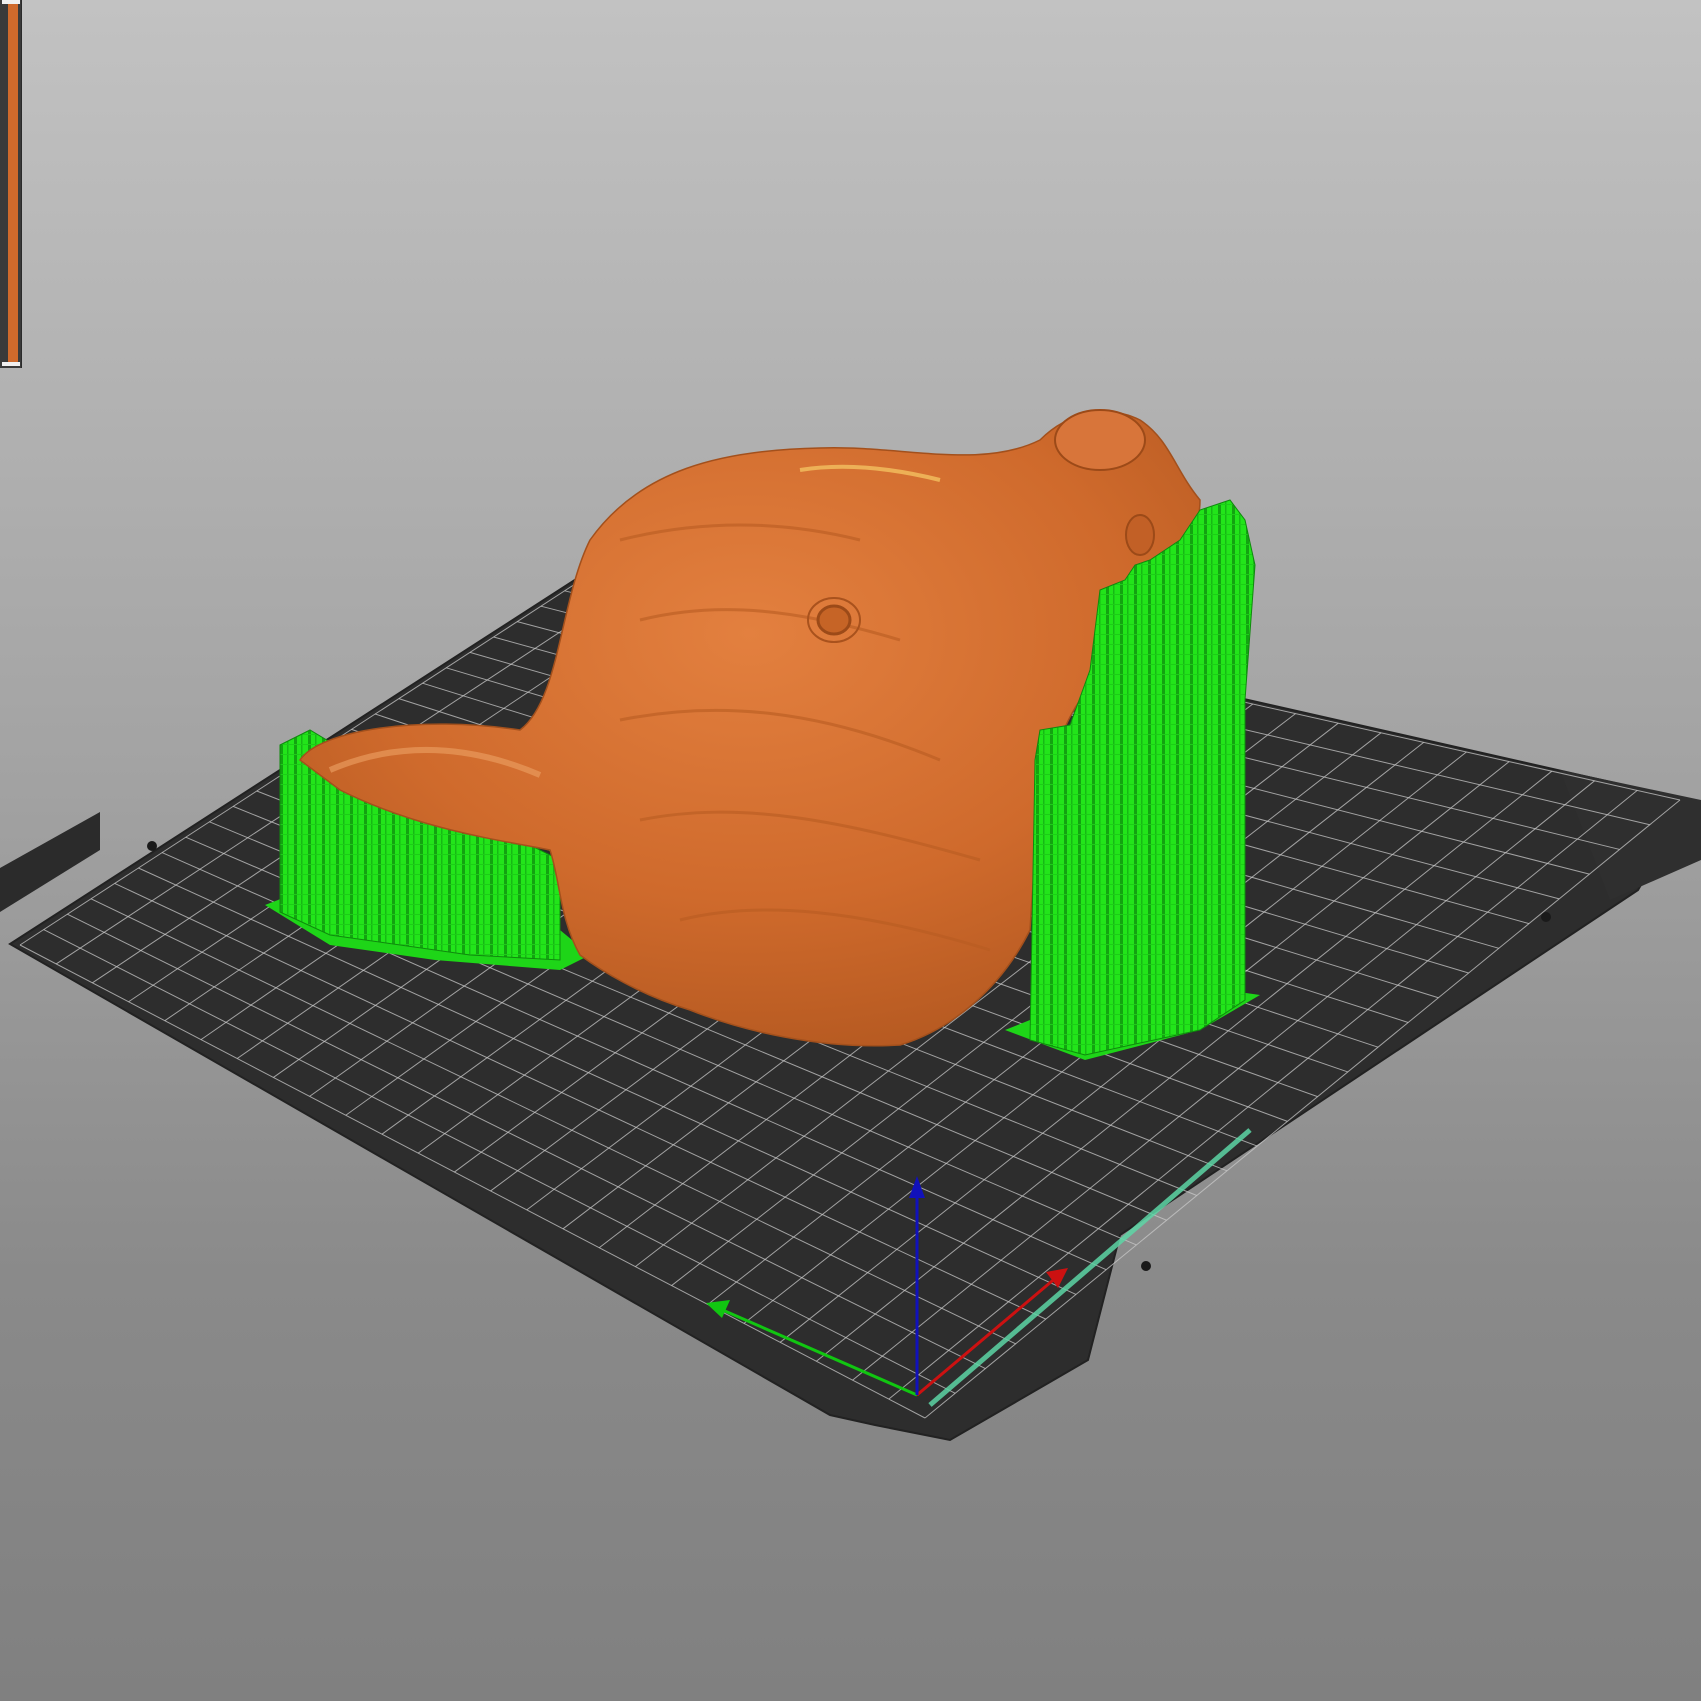 This screenshot has height=1701, width=1701. I want to click on layer-slider-bottom-handle, so click(11, 364).